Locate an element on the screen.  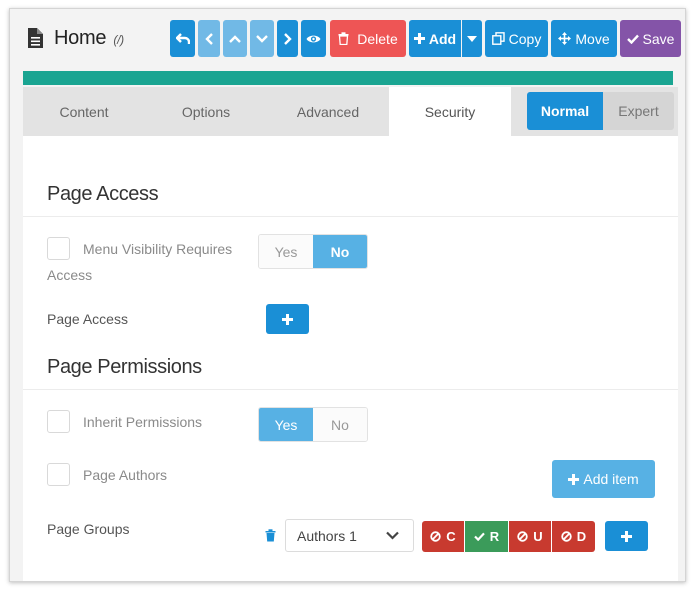
menu-visibility-no: No is located at coordinates (340, 251).